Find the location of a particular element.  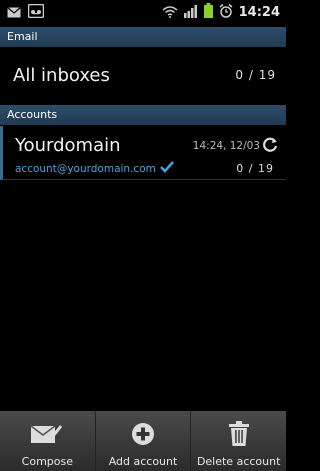

delete-account-label: Delete account is located at coordinates (238, 461).